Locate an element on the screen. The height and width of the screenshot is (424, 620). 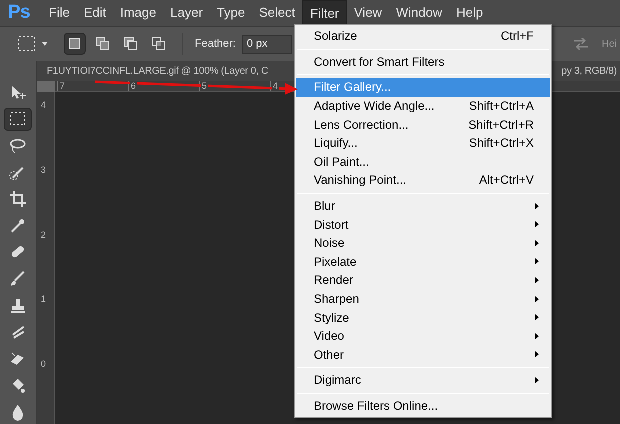
feather-label: Feather: is located at coordinates (215, 44).